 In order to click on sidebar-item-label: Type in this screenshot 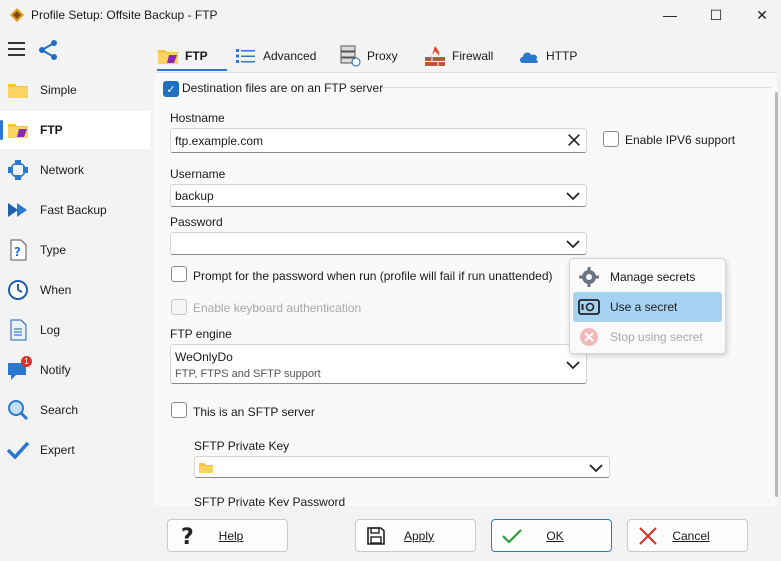, I will do `click(53, 250)`.